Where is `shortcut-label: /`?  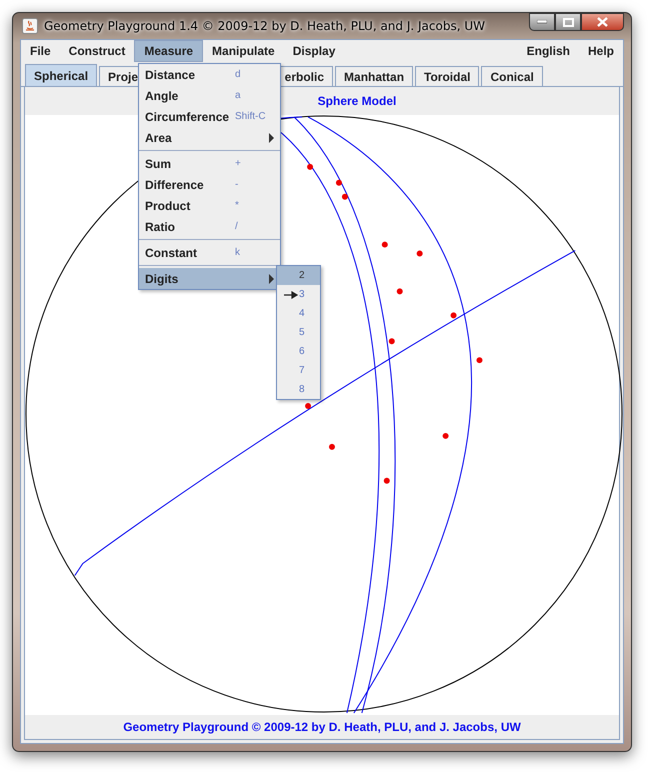 shortcut-label: / is located at coordinates (236, 226).